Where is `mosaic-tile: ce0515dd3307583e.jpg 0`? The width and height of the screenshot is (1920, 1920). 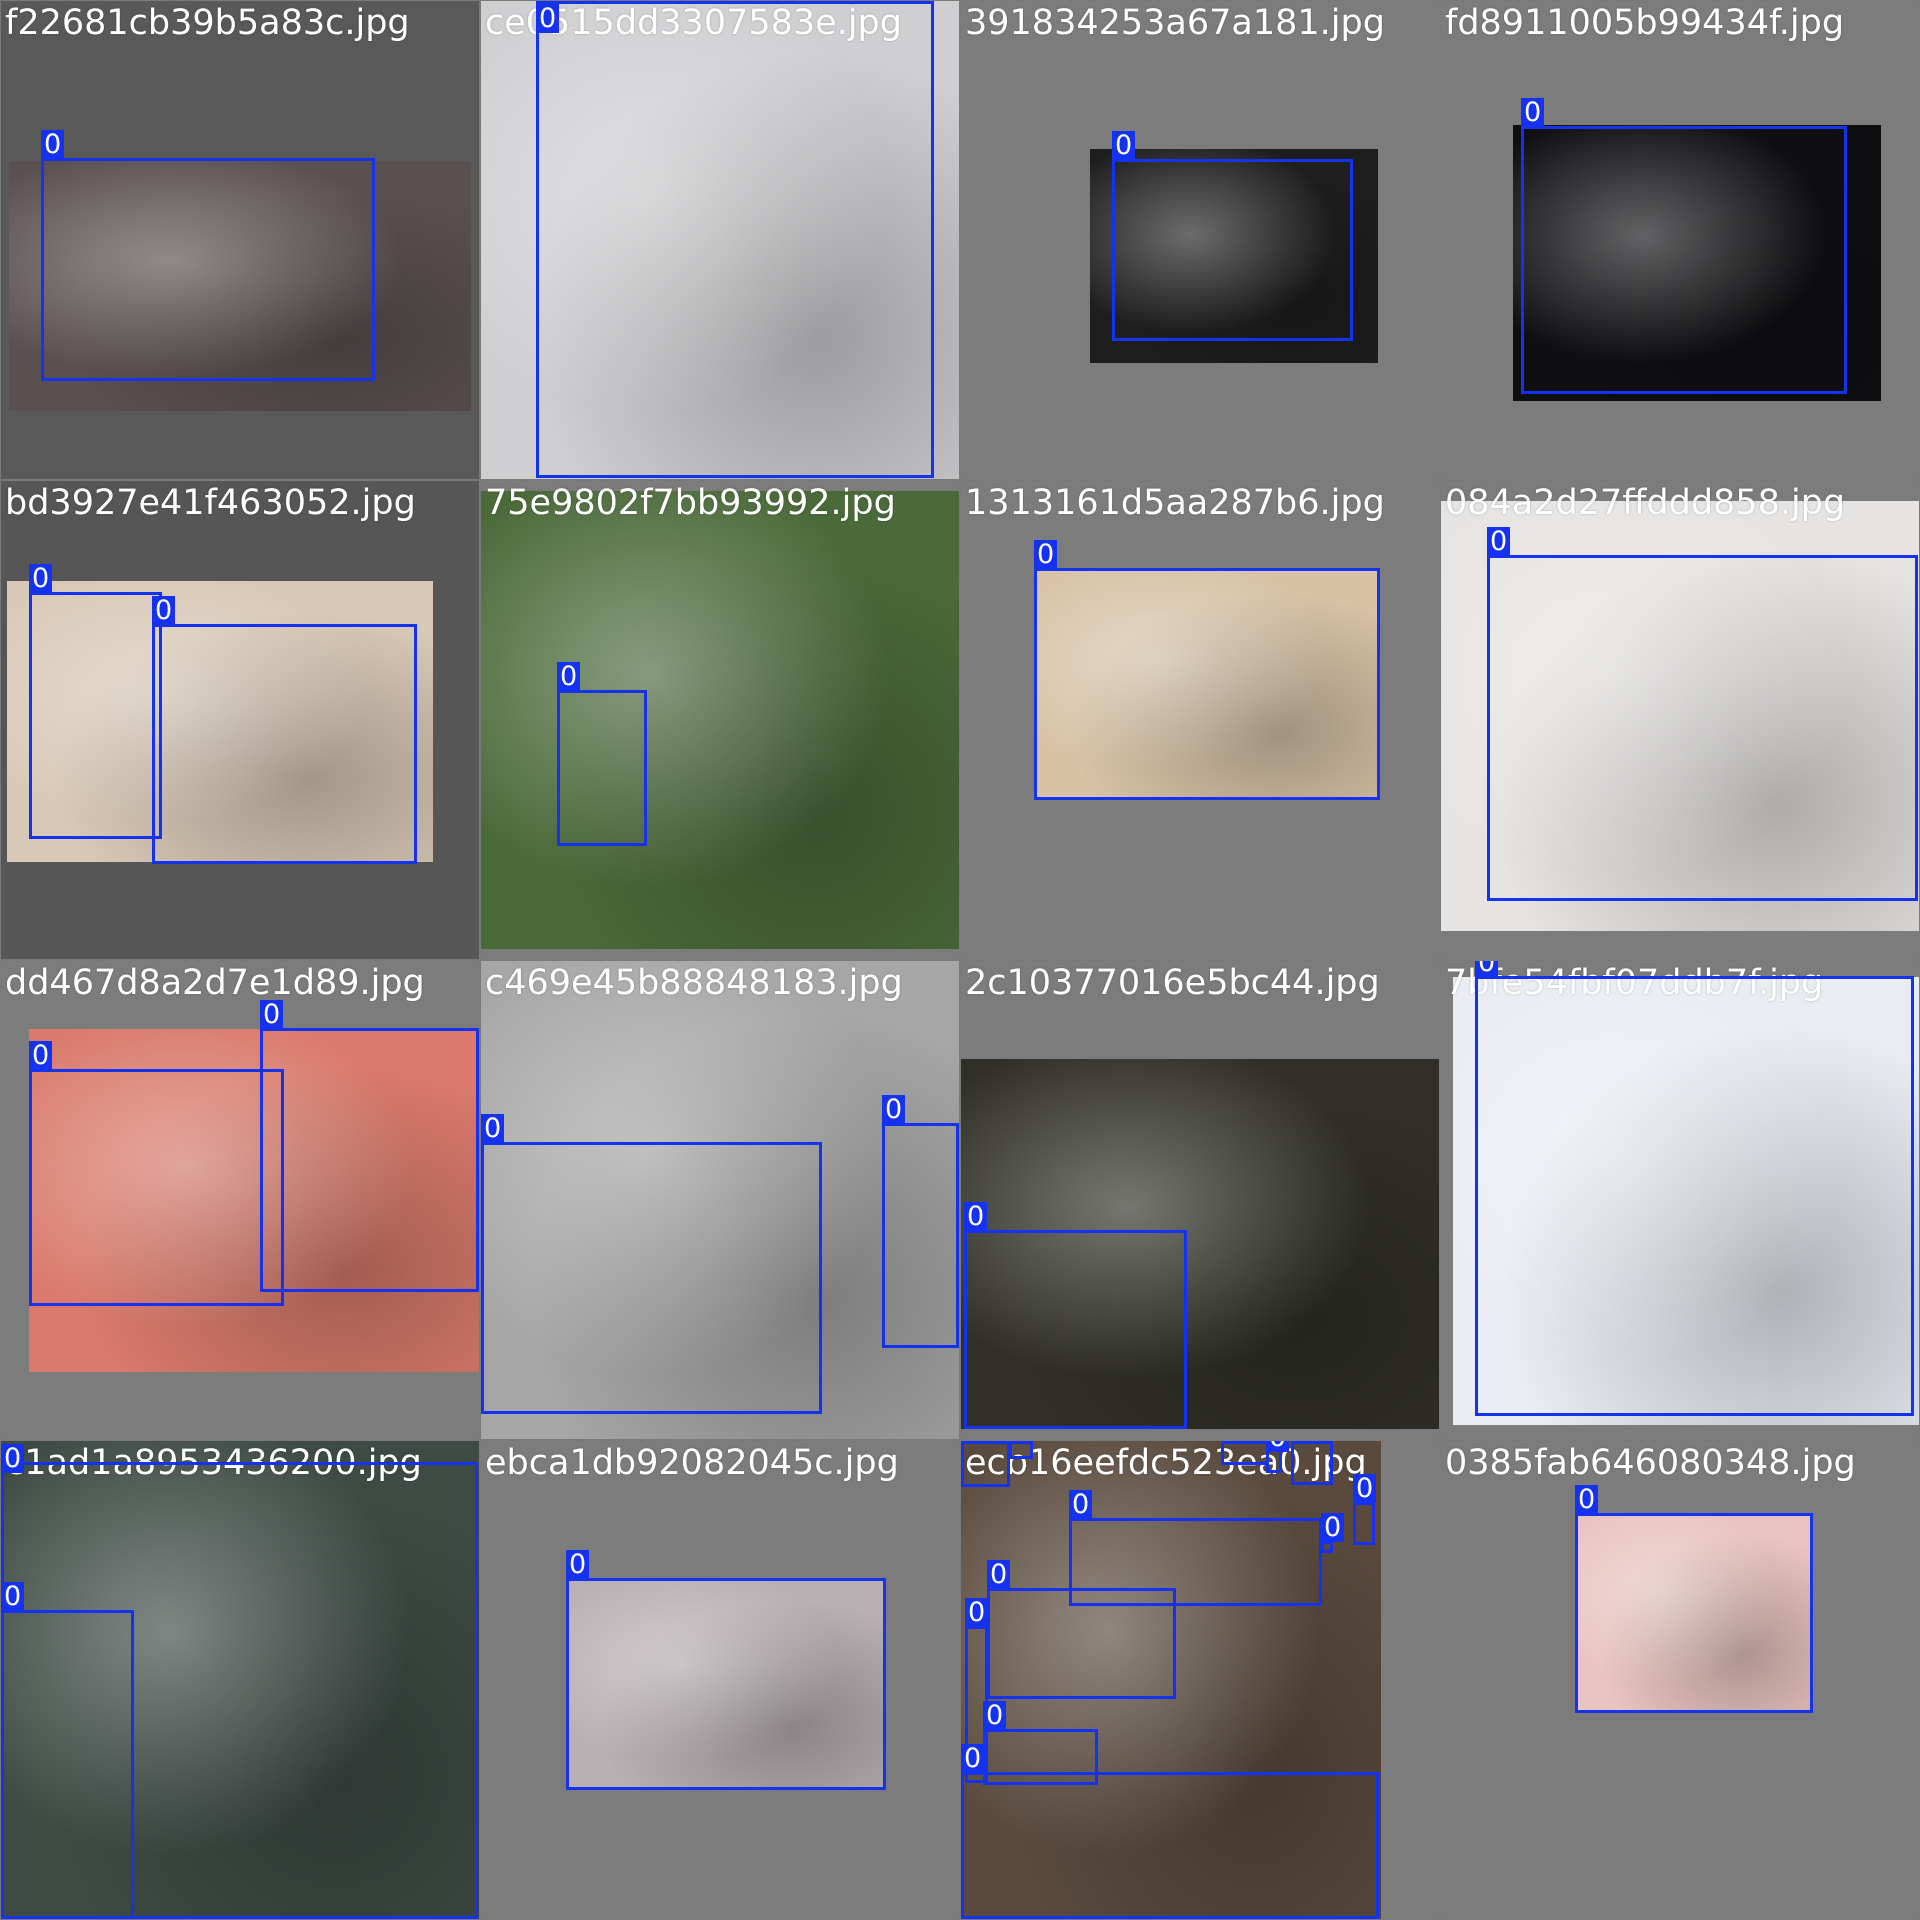 mosaic-tile: ce0515dd3307583e.jpg 0 is located at coordinates (720, 240).